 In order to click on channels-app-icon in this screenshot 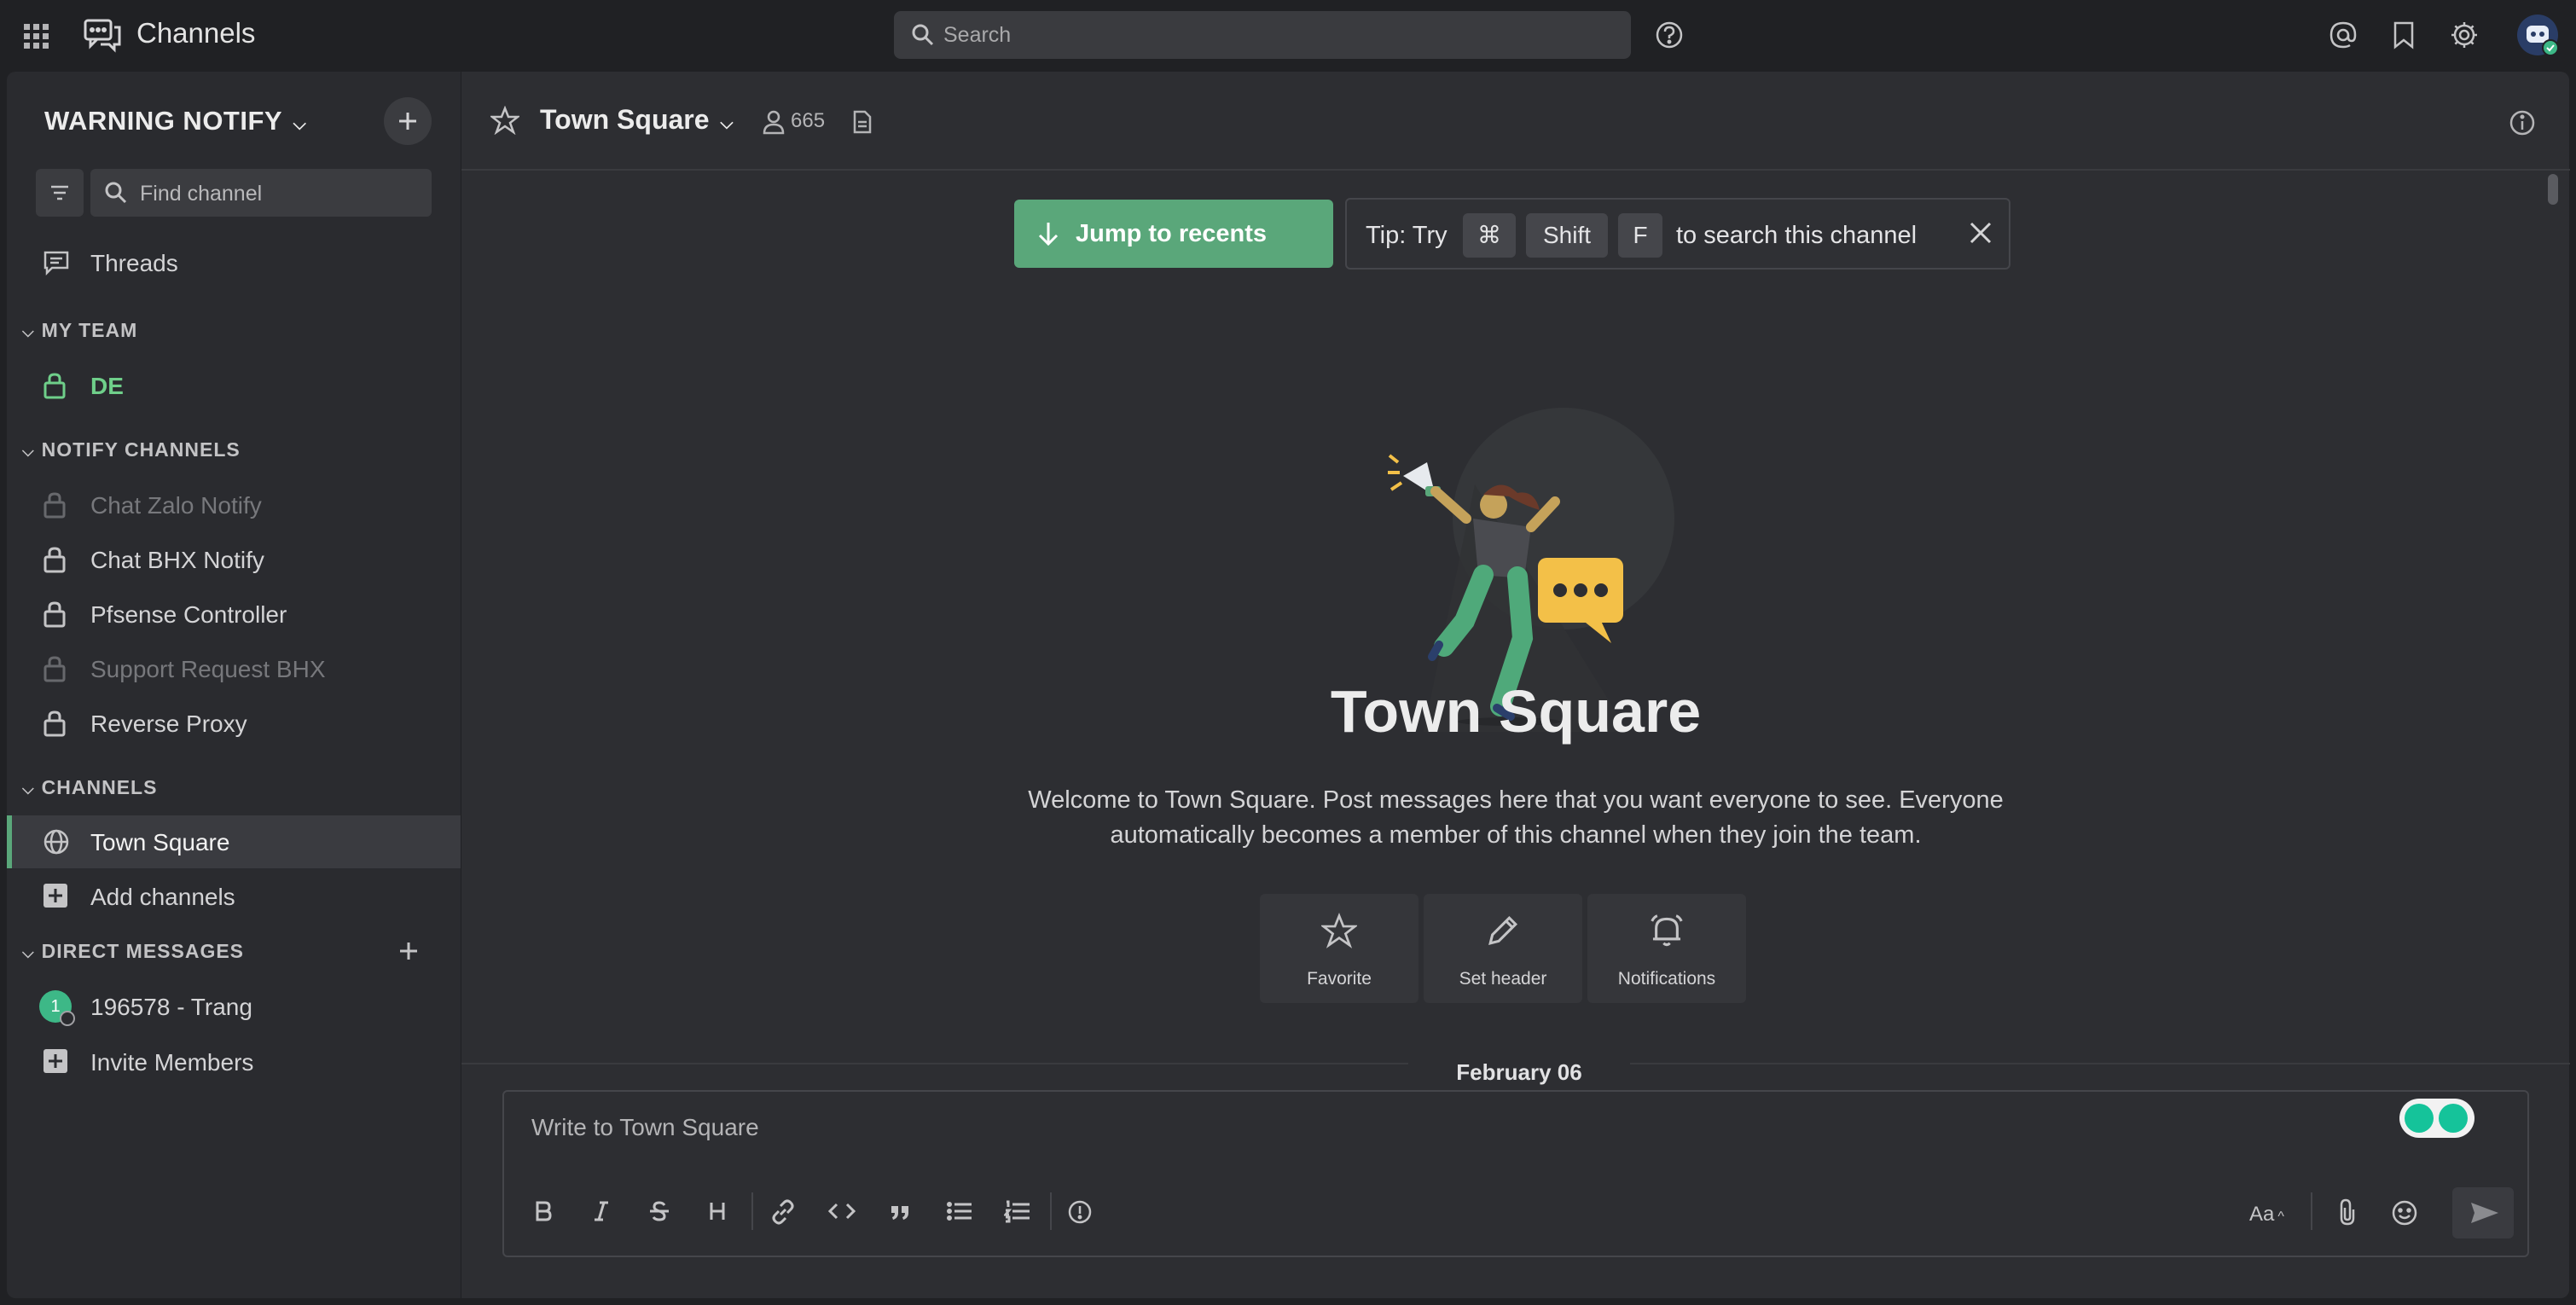, I will do `click(102, 36)`.